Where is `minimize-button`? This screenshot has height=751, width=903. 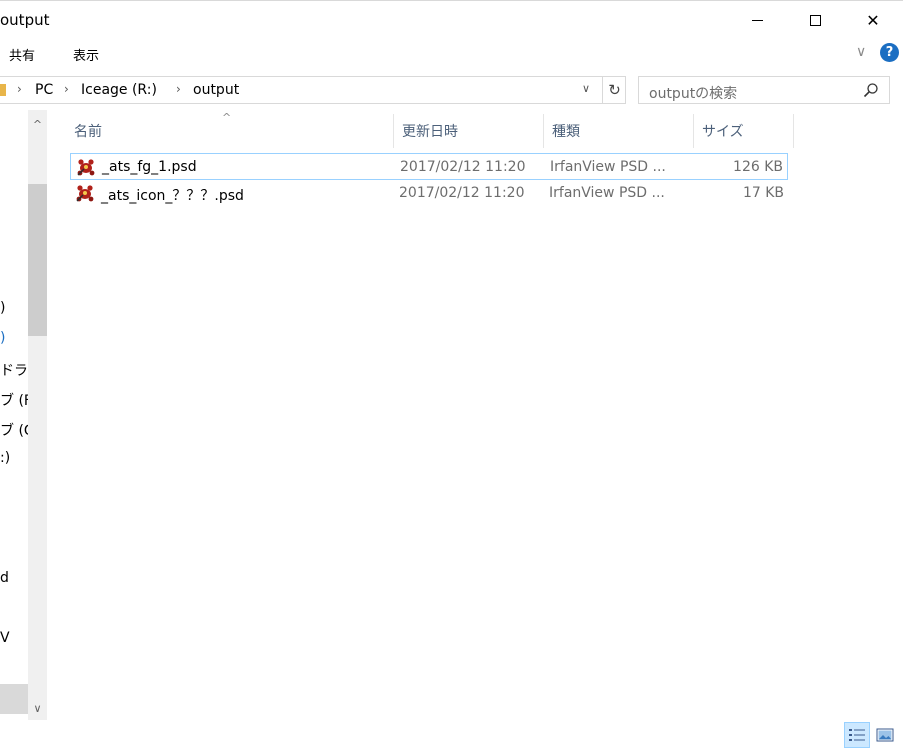
minimize-button is located at coordinates (757, 20).